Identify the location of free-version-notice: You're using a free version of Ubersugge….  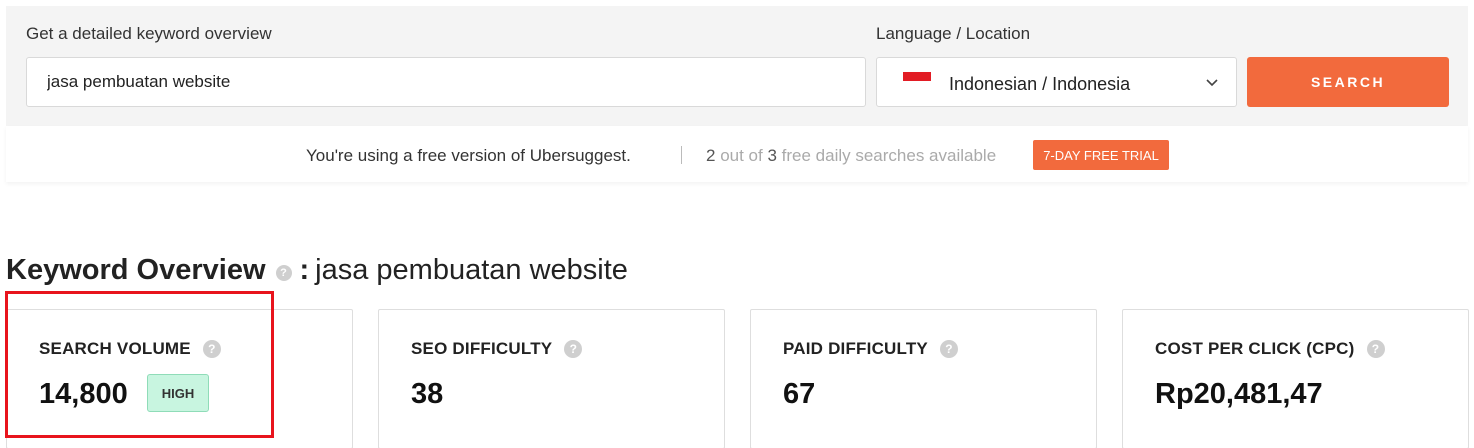
(737, 154).